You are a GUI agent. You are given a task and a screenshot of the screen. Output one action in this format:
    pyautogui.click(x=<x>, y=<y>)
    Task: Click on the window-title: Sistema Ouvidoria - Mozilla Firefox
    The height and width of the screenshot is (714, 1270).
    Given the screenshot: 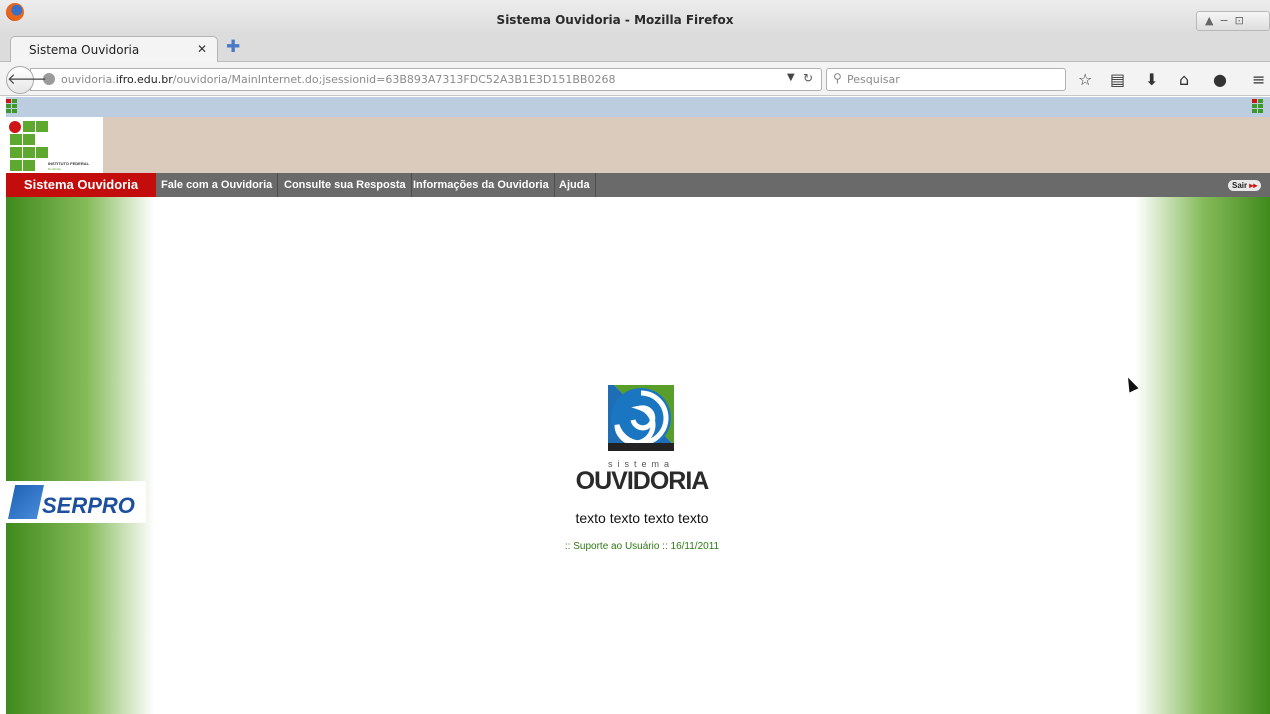 What is the action you would take?
    pyautogui.click(x=615, y=20)
    